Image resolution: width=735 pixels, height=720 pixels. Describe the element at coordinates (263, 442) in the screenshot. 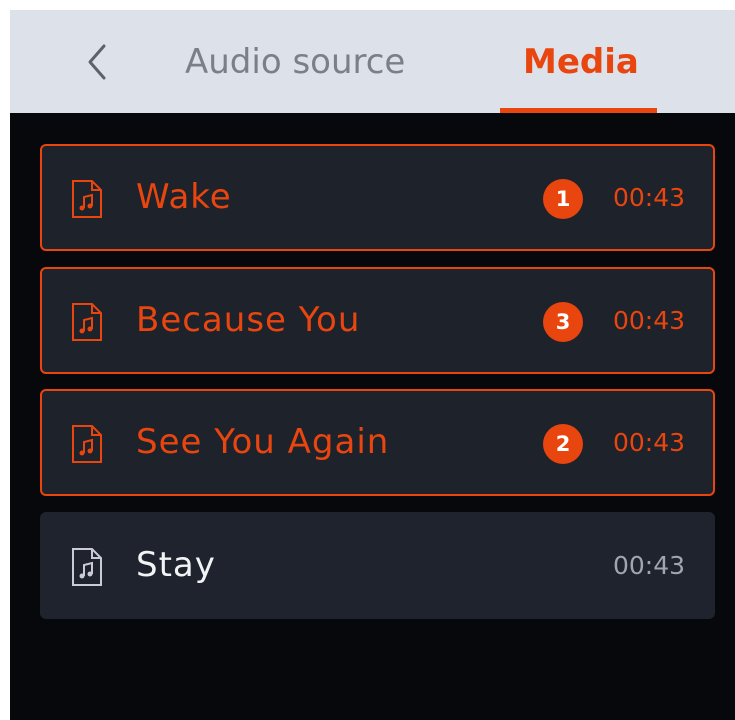

I see `track-title: See You Again` at that location.